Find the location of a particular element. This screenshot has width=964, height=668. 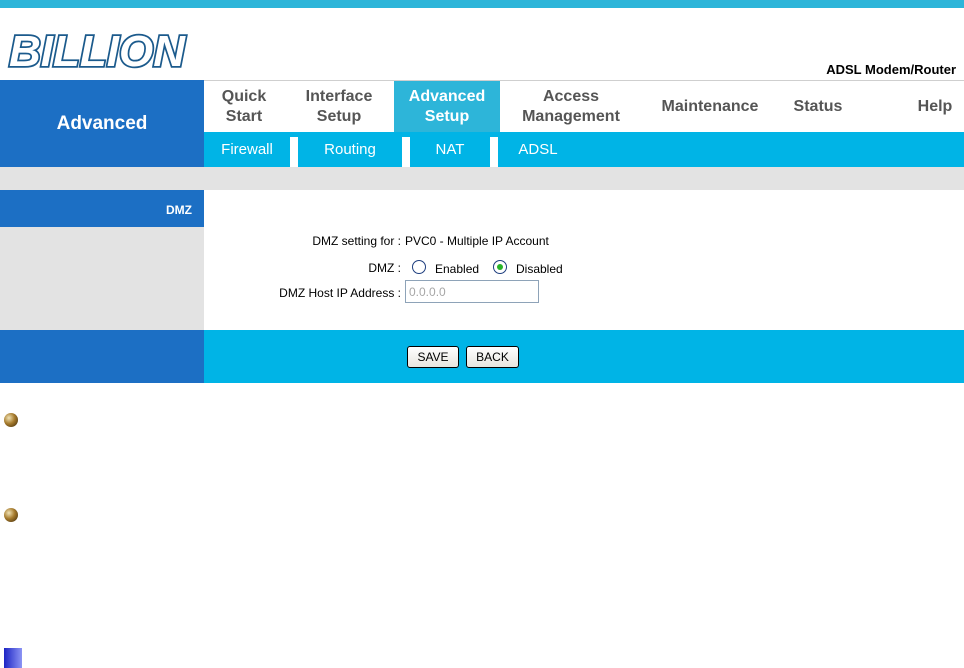

menu-quick-start: Quick Start is located at coordinates (244, 107).